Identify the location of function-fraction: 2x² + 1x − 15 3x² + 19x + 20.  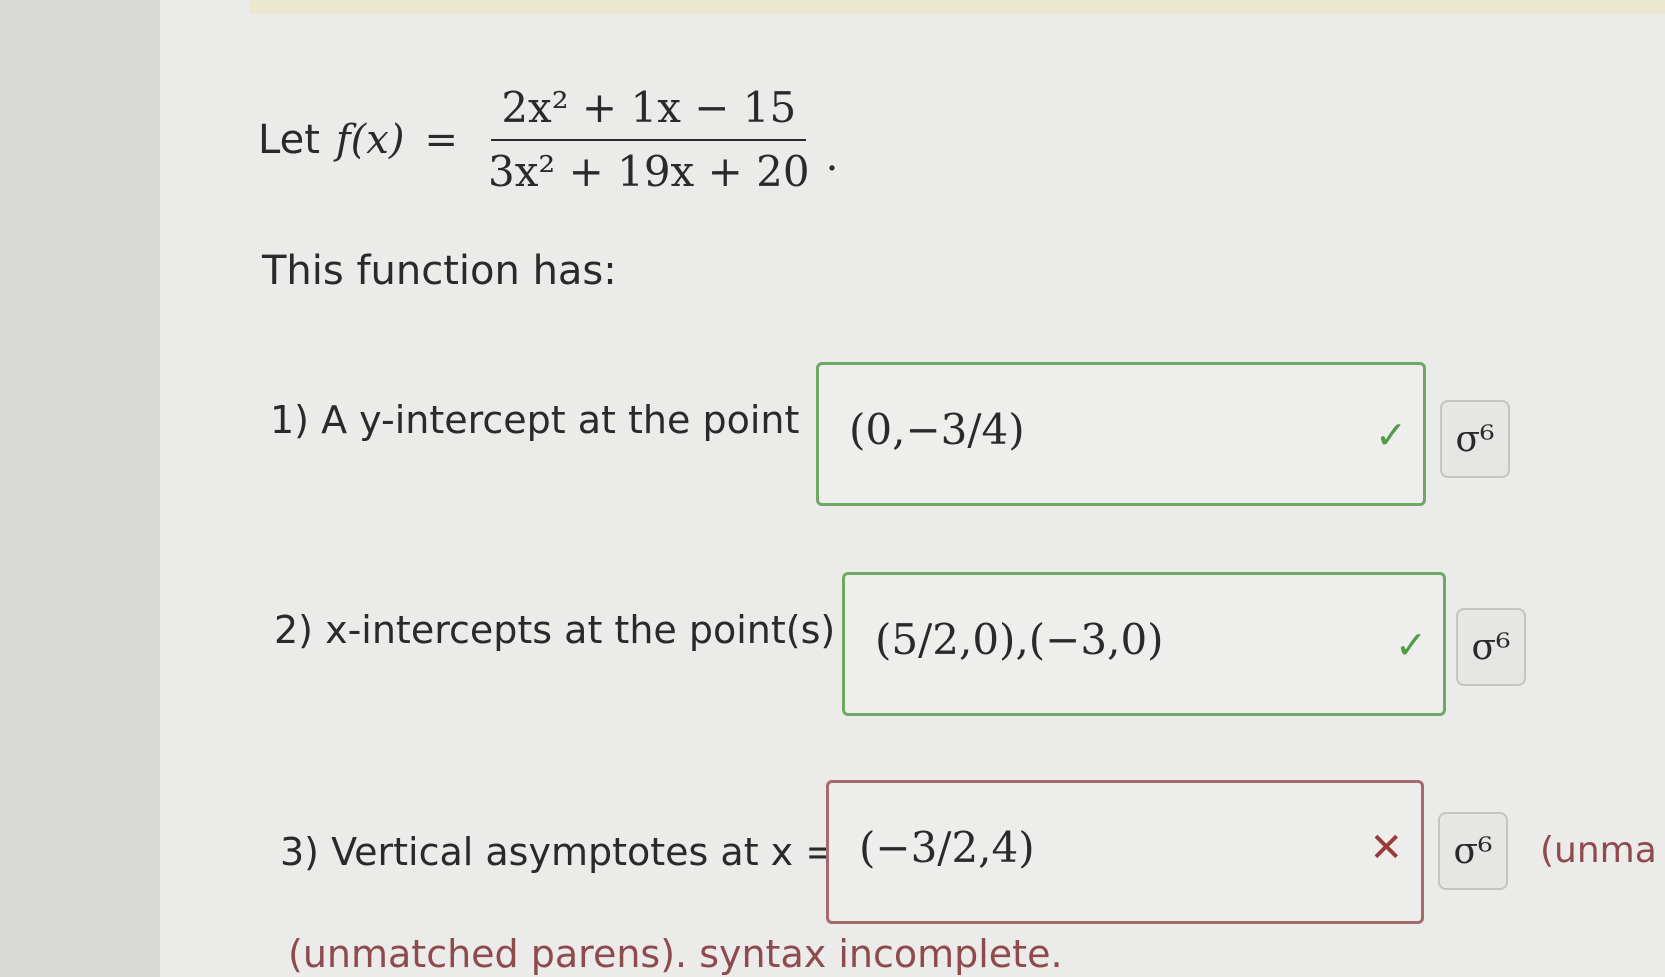
(649, 140).